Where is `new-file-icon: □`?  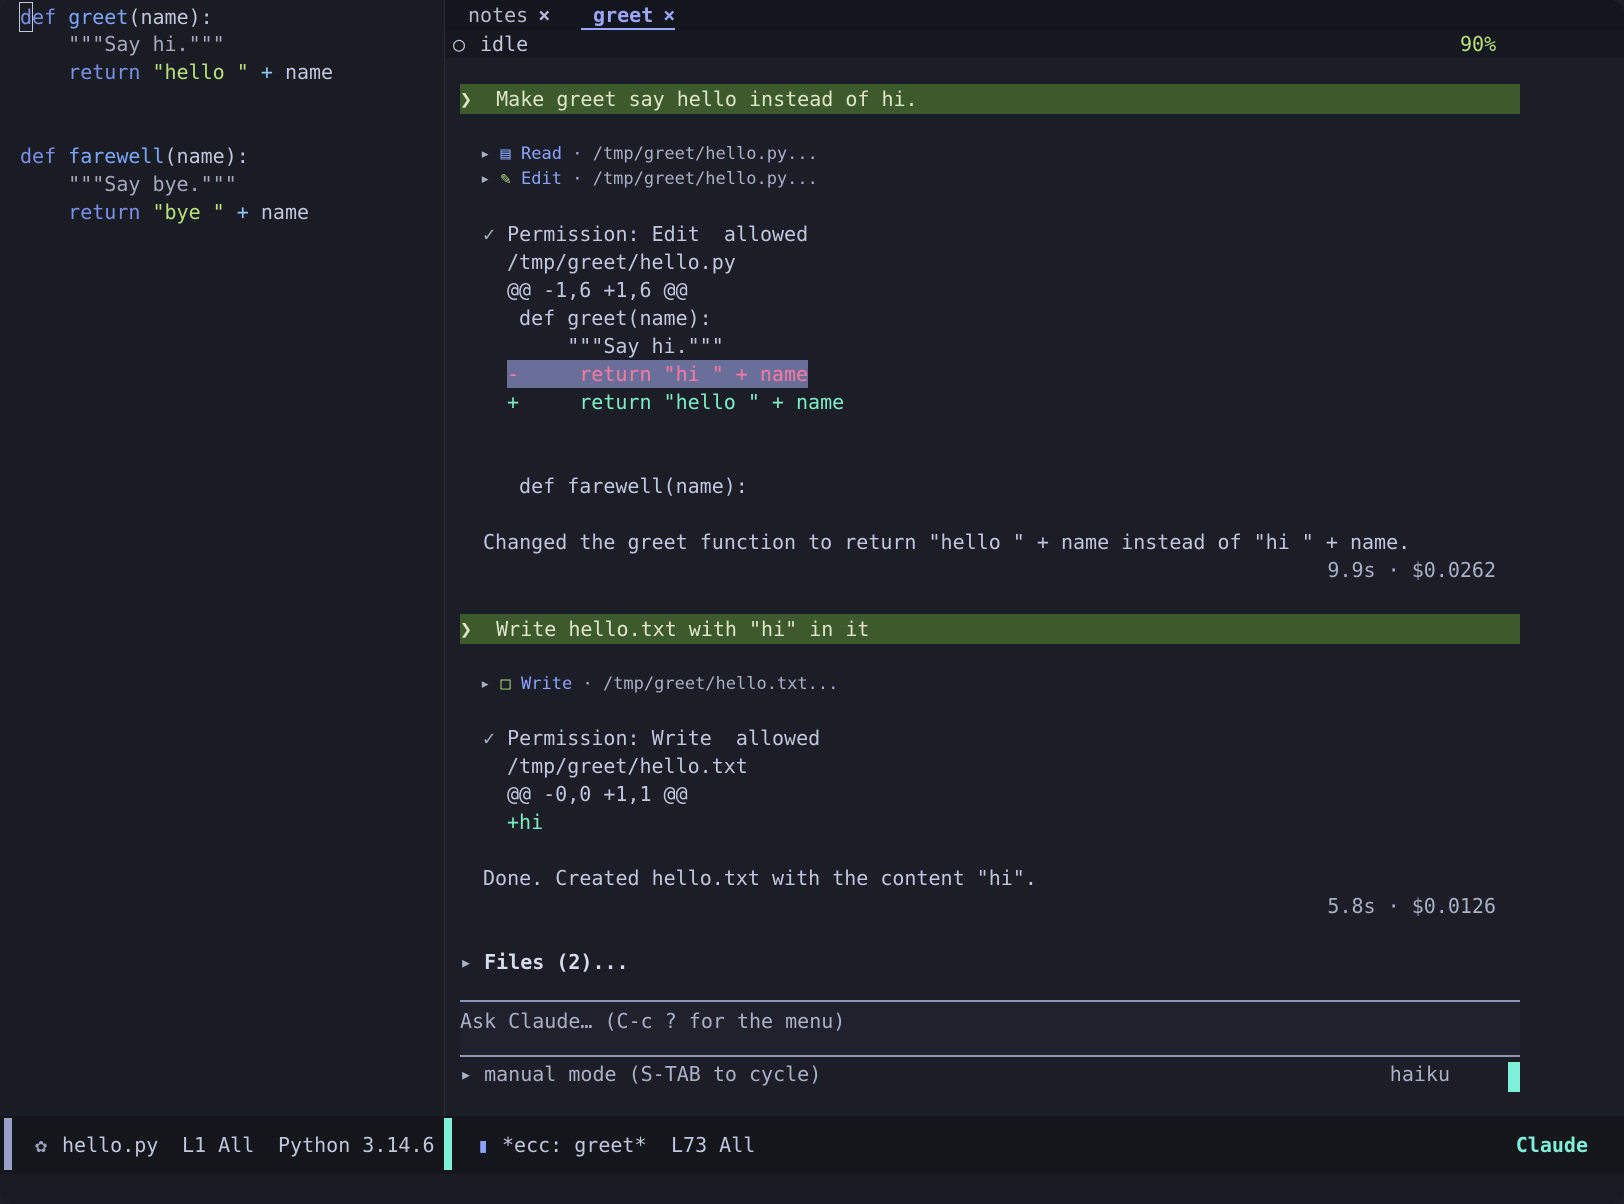
new-file-icon: □ is located at coordinates (505, 684).